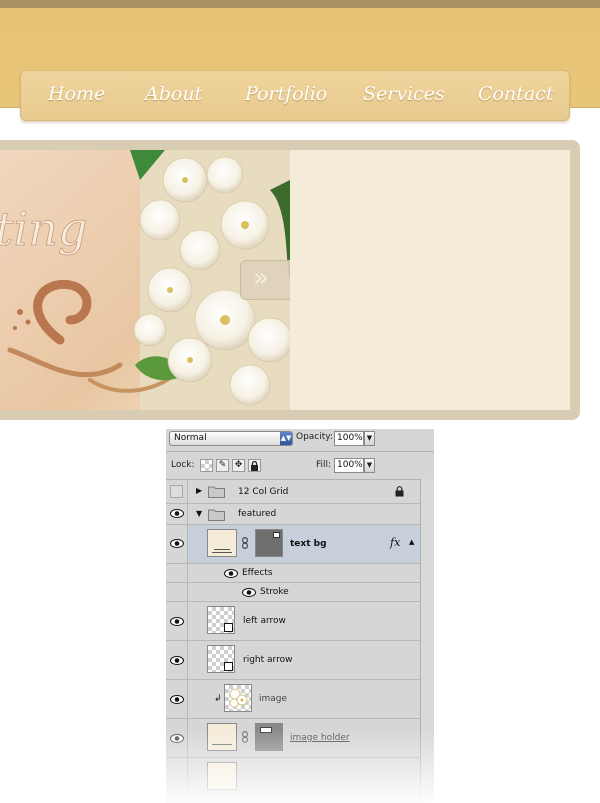 Image resolution: width=600 pixels, height=803 pixels. What do you see at coordinates (515, 94) in the screenshot?
I see `nav-contact: Contact` at bounding box center [515, 94].